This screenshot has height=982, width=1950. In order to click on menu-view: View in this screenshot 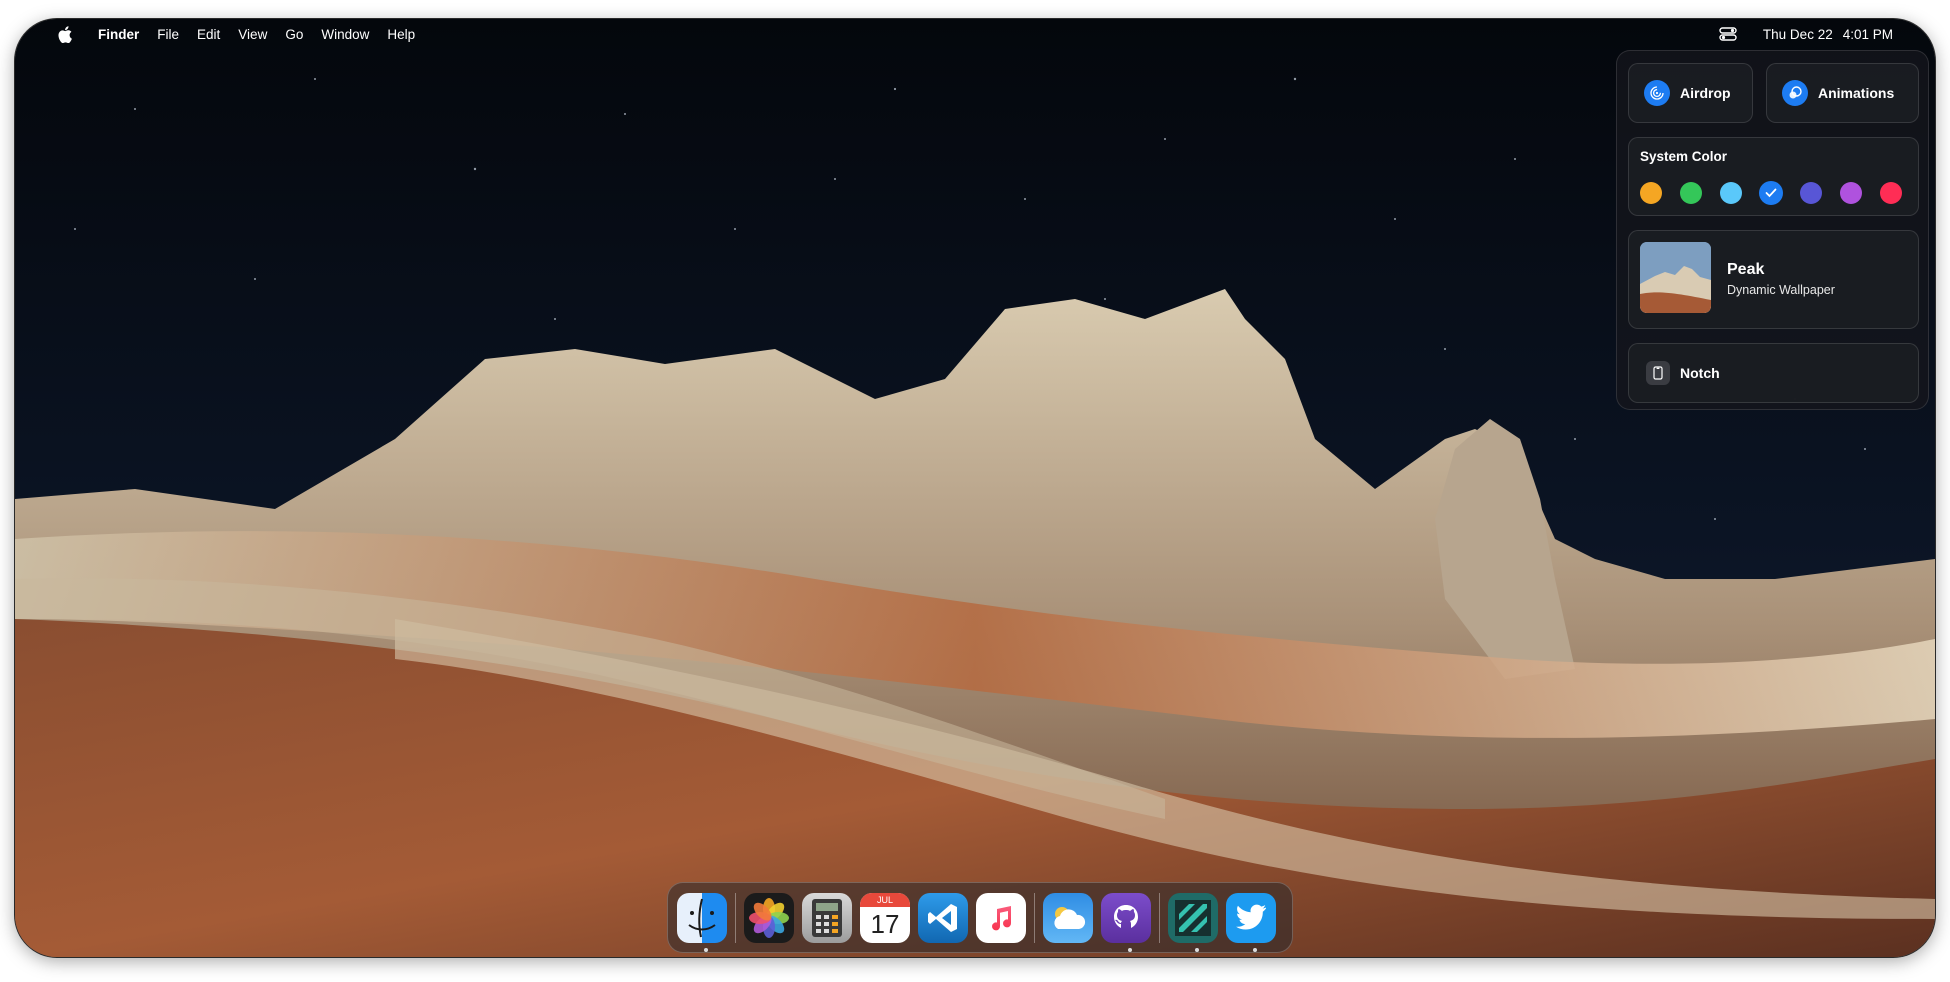, I will do `click(252, 34)`.